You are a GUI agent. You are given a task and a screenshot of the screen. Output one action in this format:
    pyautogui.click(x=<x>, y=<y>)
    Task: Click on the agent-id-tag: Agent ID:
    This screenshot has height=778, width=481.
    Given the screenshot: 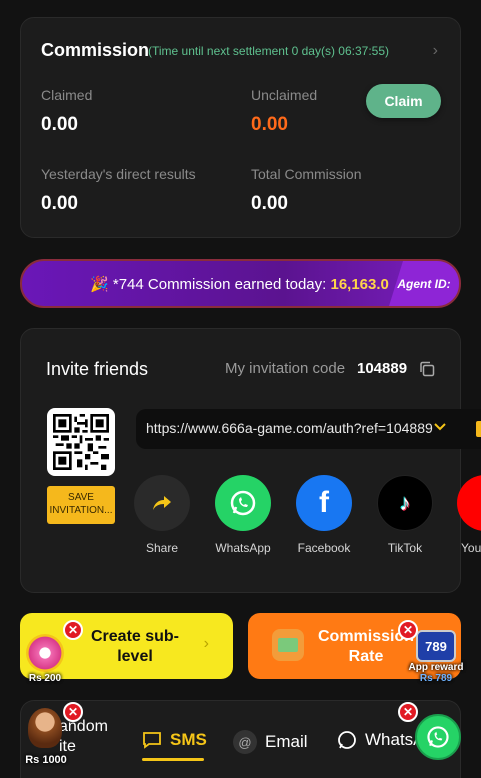 What is the action you would take?
    pyautogui.click(x=424, y=283)
    